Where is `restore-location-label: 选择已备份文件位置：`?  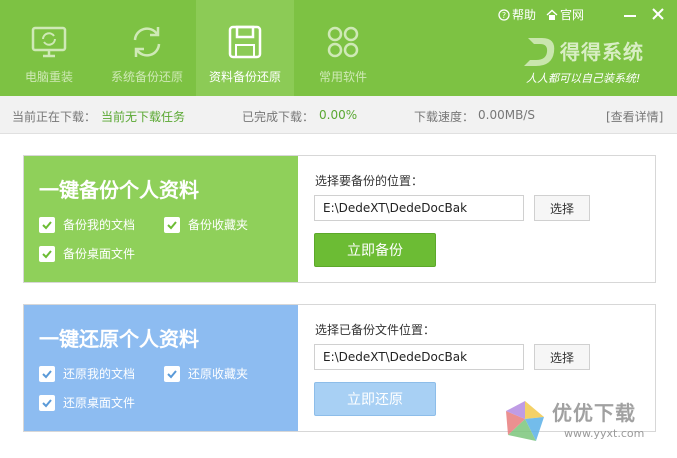 restore-location-label: 选择已备份文件位置： is located at coordinates (375, 330).